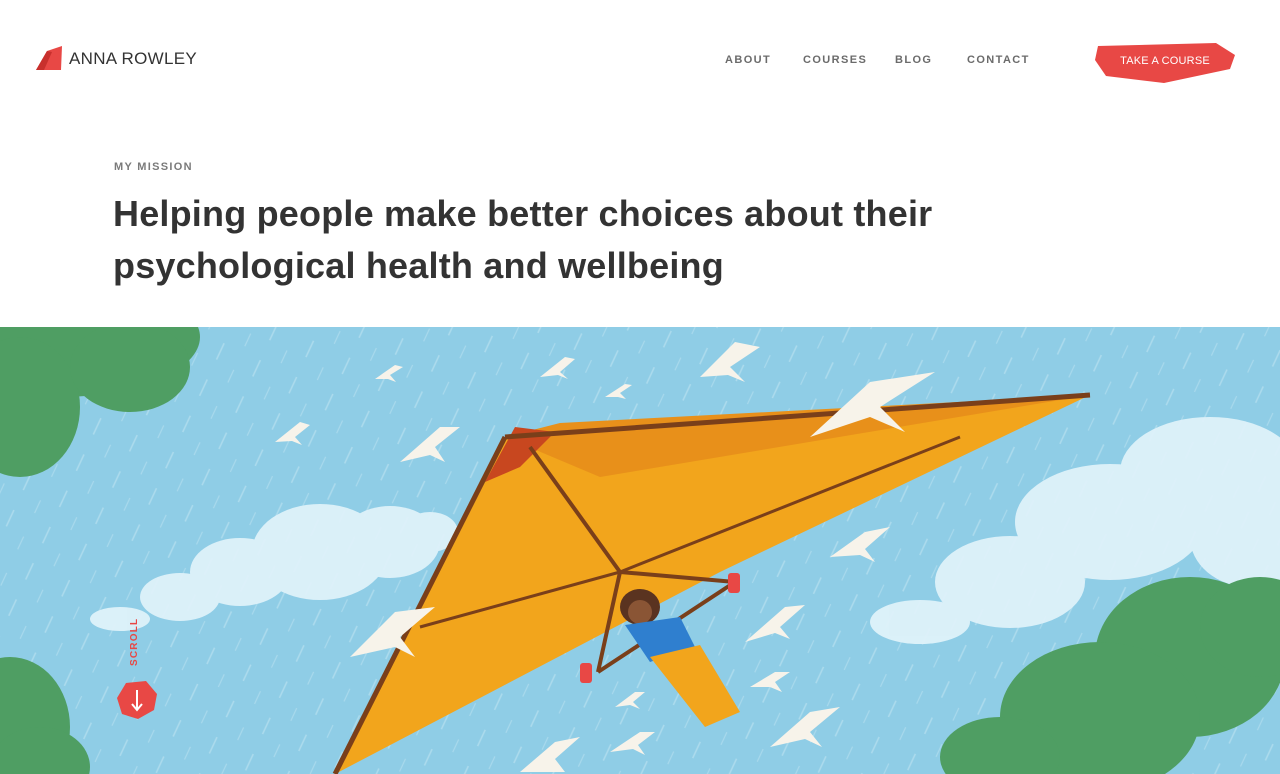 The image size is (1280, 774). Describe the element at coordinates (998, 60) in the screenshot. I see `nav-contact: CONTACT` at that location.